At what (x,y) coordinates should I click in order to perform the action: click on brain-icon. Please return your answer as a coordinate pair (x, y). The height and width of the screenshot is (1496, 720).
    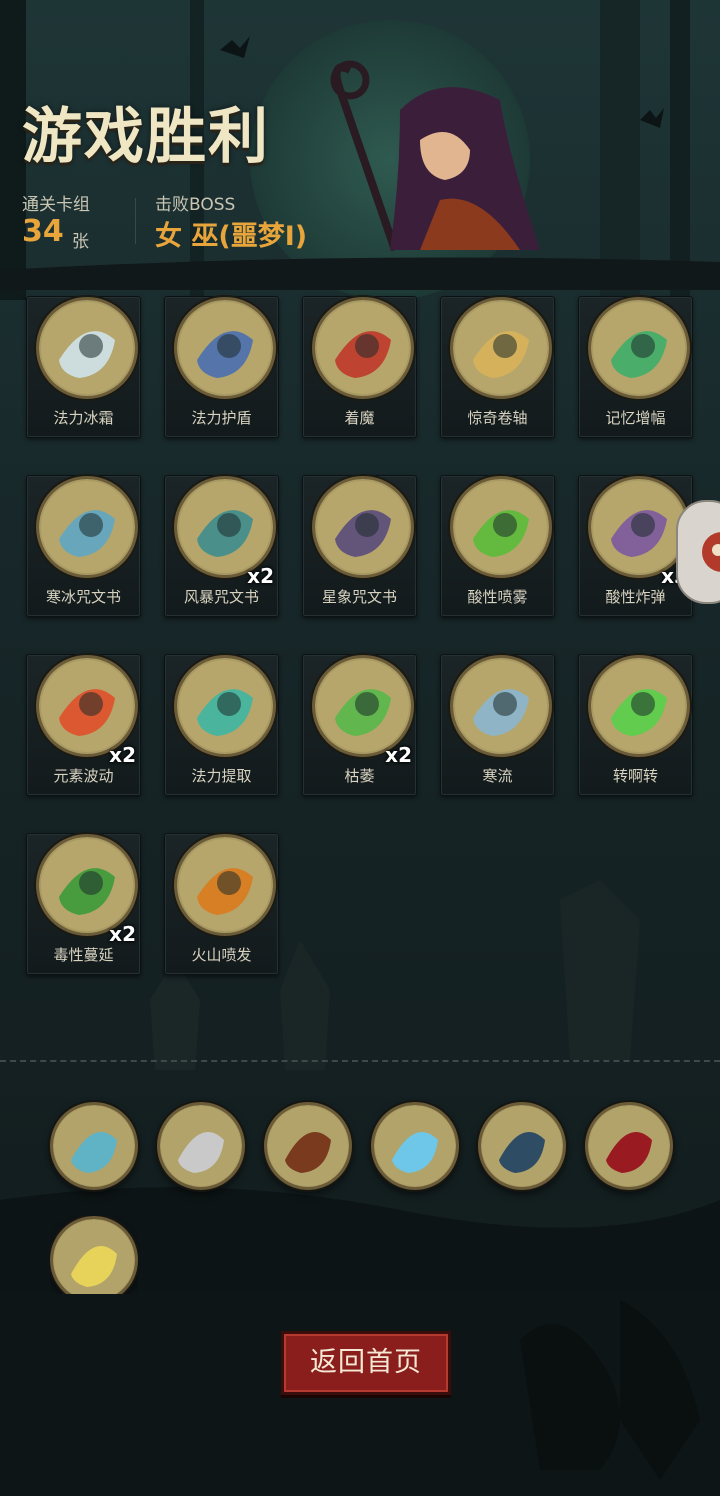
    Looking at the image, I should click on (639, 348).